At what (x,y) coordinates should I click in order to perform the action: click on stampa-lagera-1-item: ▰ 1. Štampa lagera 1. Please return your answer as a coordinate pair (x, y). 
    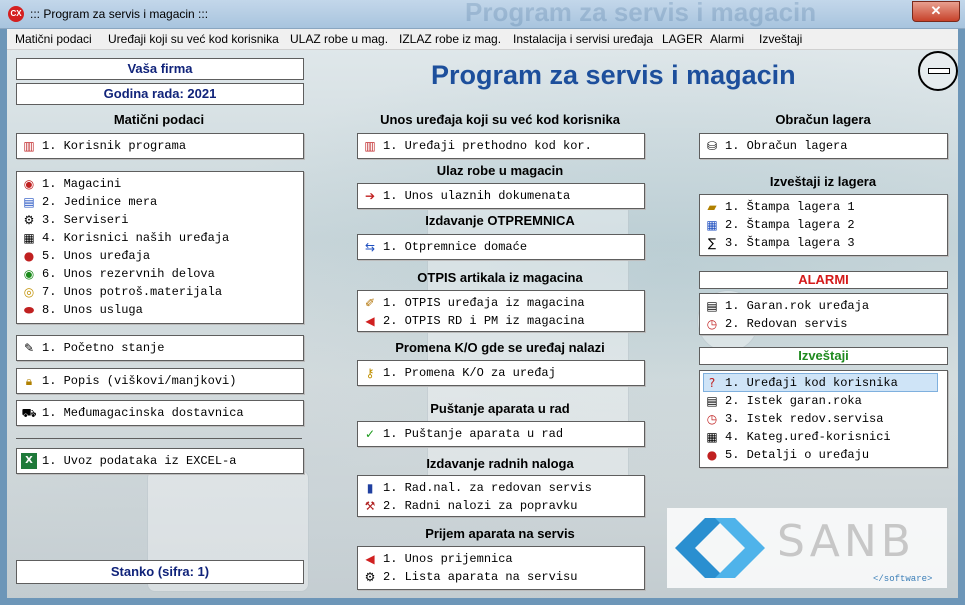
    Looking at the image, I should click on (779, 206).